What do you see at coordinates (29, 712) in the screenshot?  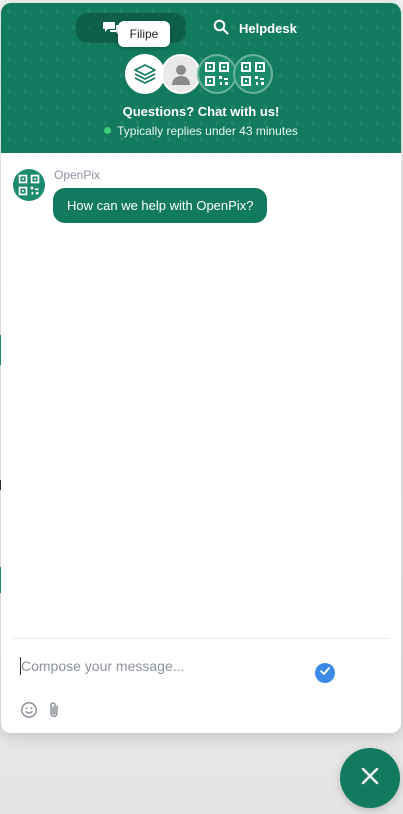 I see `emoji-icon` at bounding box center [29, 712].